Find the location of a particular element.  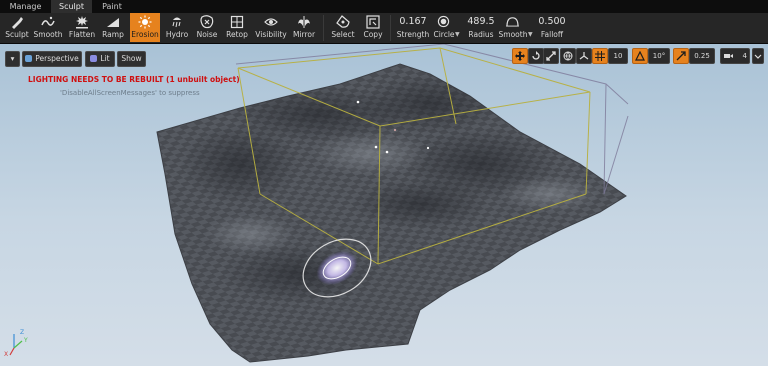

mirror-tool-button: Mirror is located at coordinates (304, 27).